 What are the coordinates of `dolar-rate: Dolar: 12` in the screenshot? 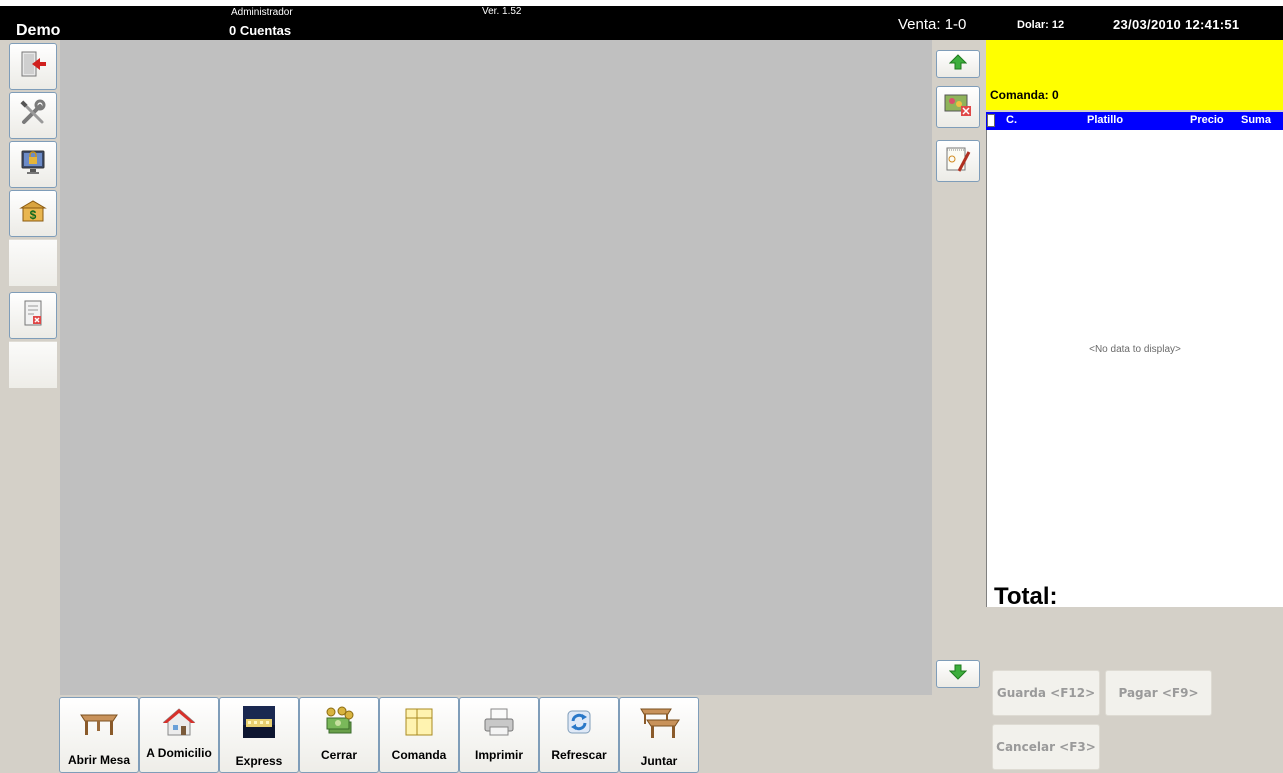 It's located at (1041, 25).